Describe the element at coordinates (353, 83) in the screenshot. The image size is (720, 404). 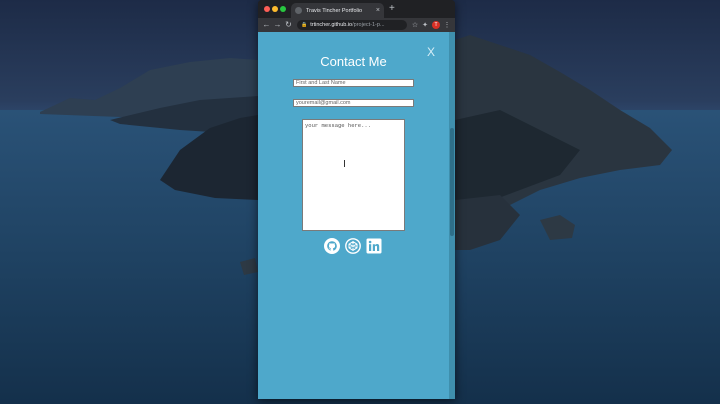
I see `name-input` at that location.